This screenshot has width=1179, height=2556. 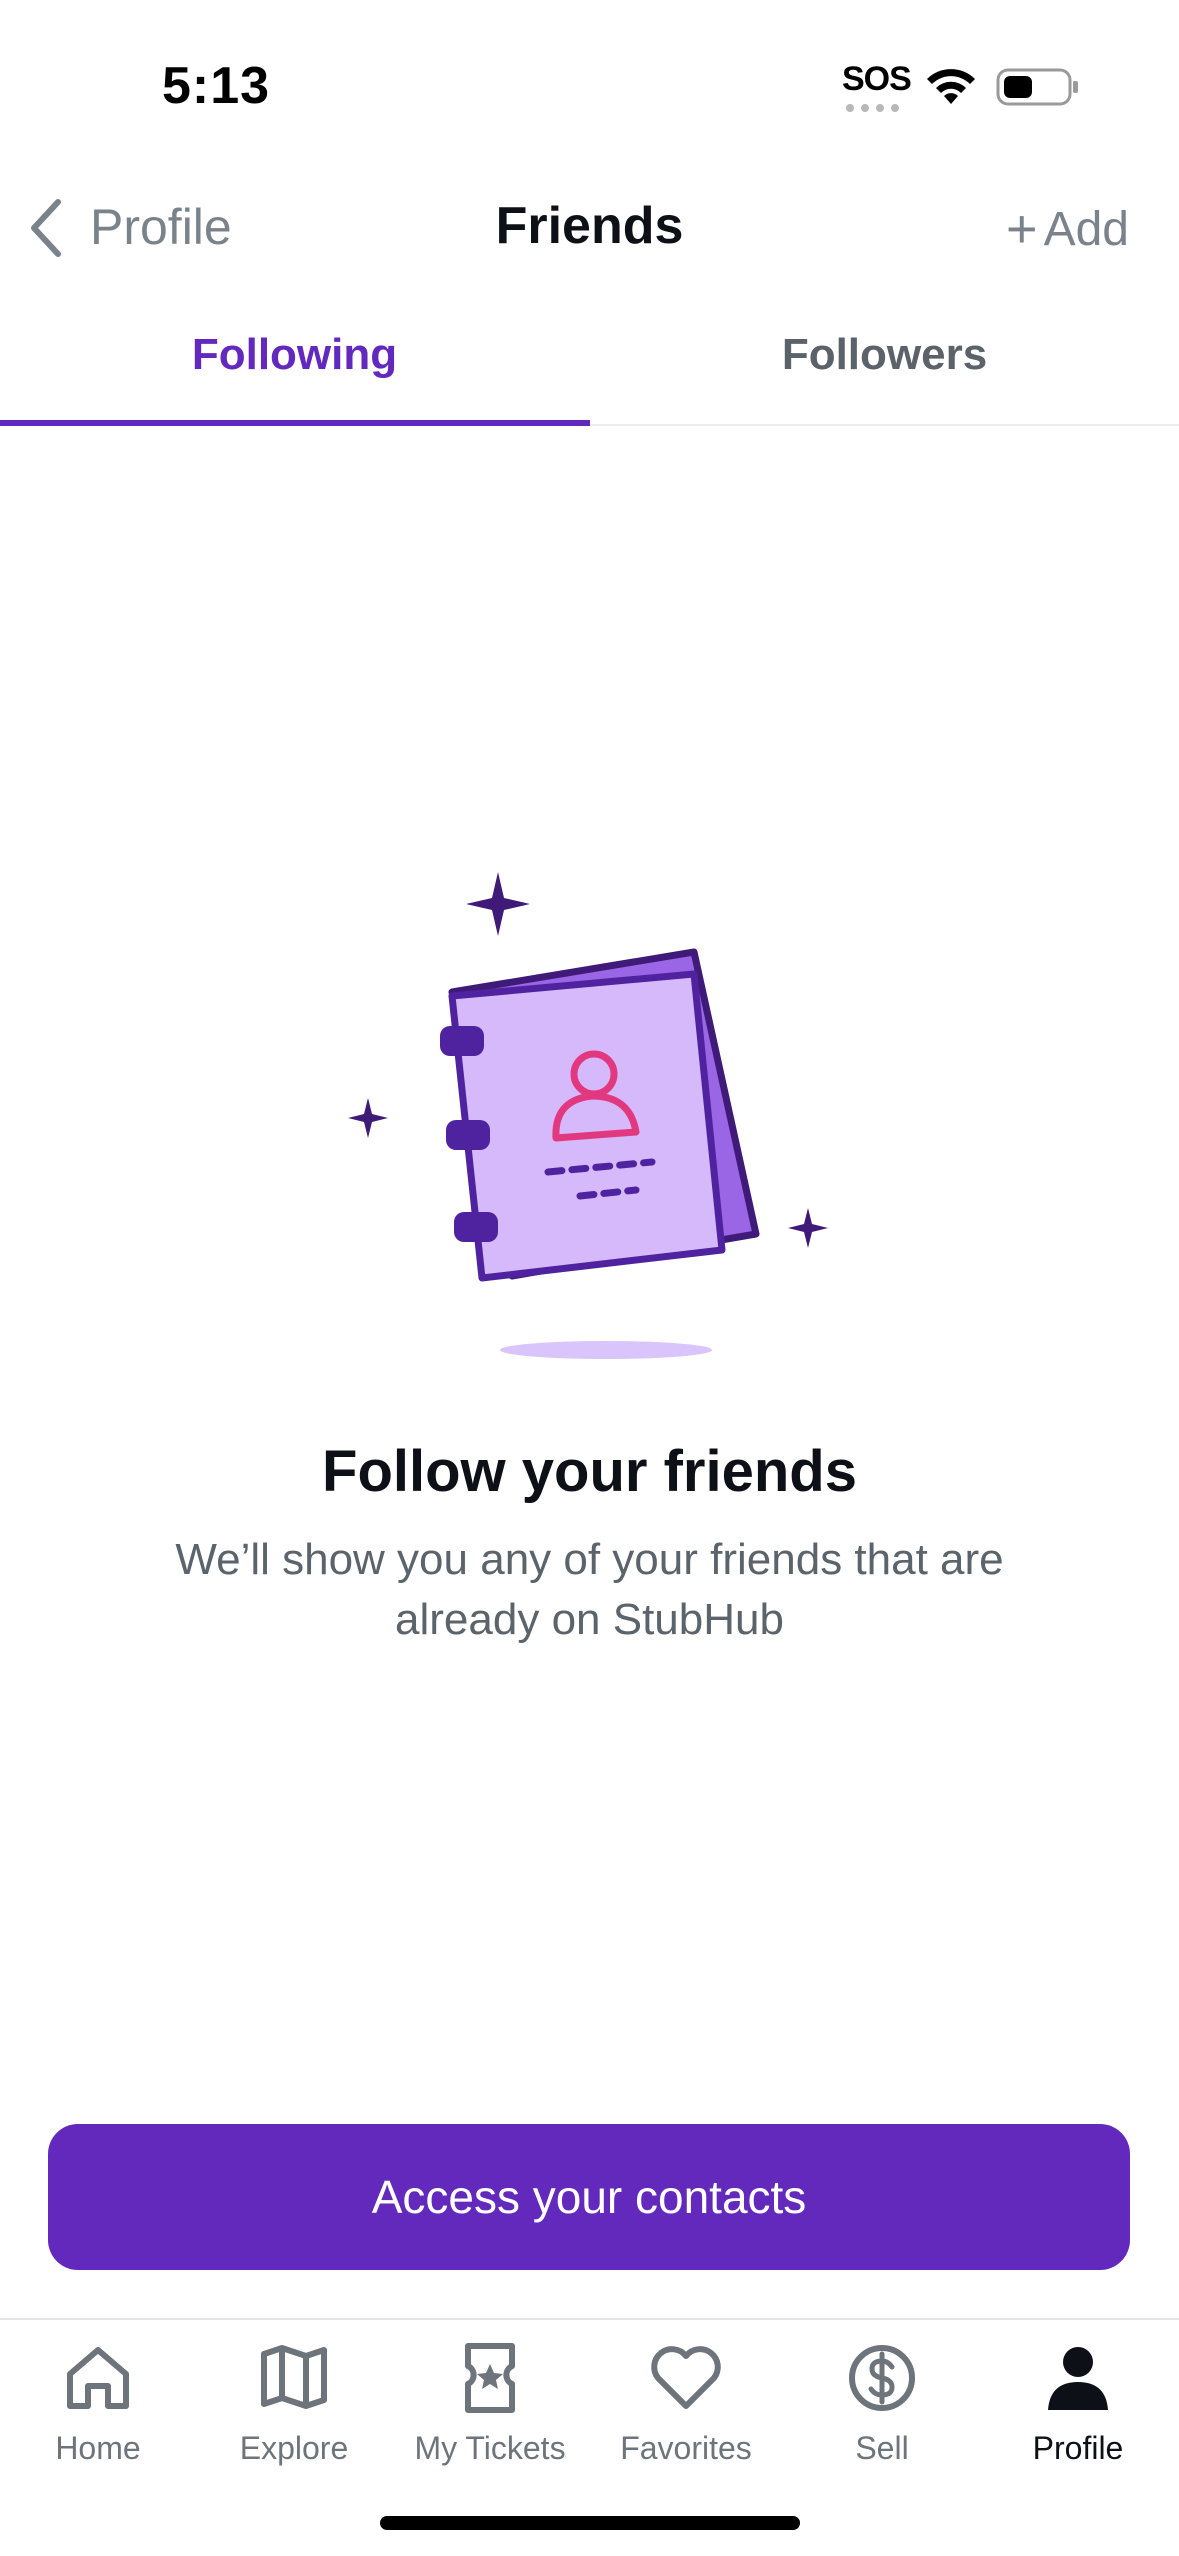 What do you see at coordinates (884, 355) in the screenshot?
I see `tab-followers: Followers` at bounding box center [884, 355].